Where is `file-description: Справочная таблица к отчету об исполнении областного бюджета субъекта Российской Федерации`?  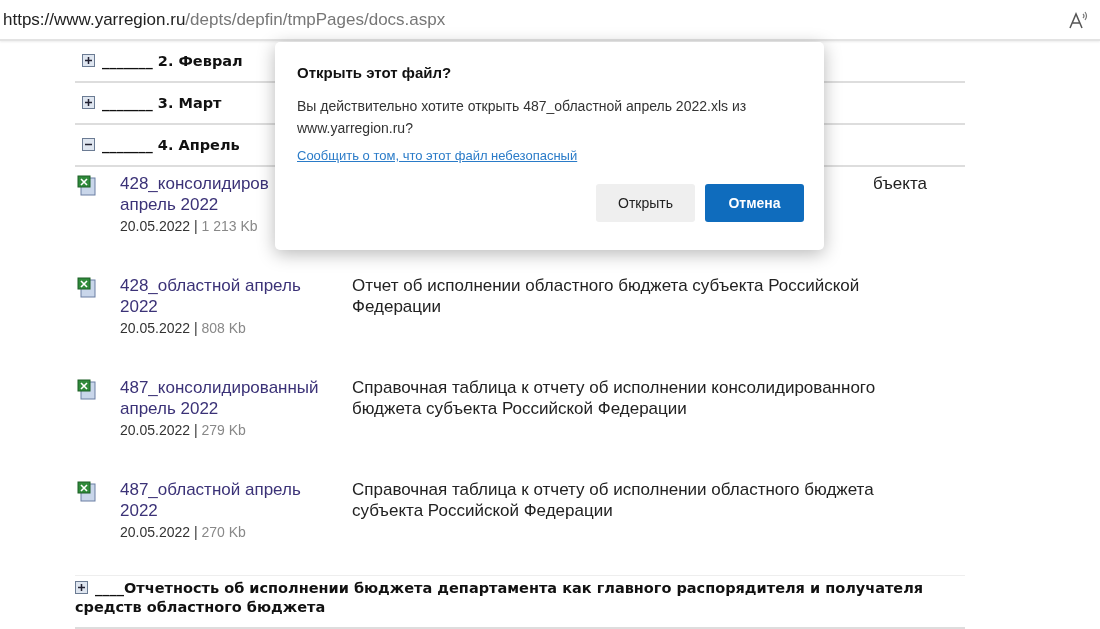
file-description: Справочная таблица к отчету об исполнении областного бюджета субъекта Российской Федерации is located at coordinates (613, 500).